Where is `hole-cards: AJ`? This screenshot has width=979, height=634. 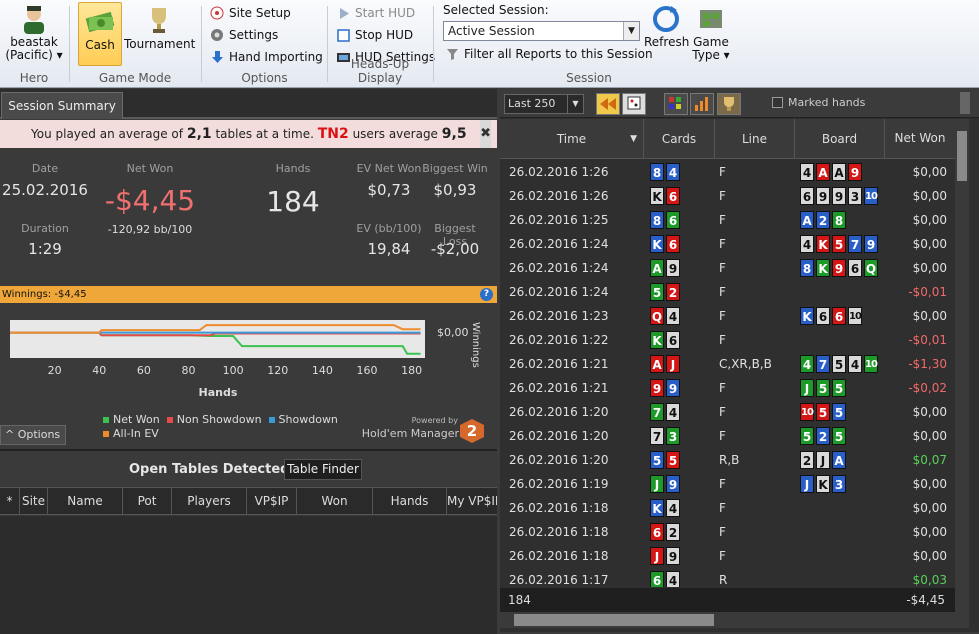 hole-cards: AJ is located at coordinates (665, 364).